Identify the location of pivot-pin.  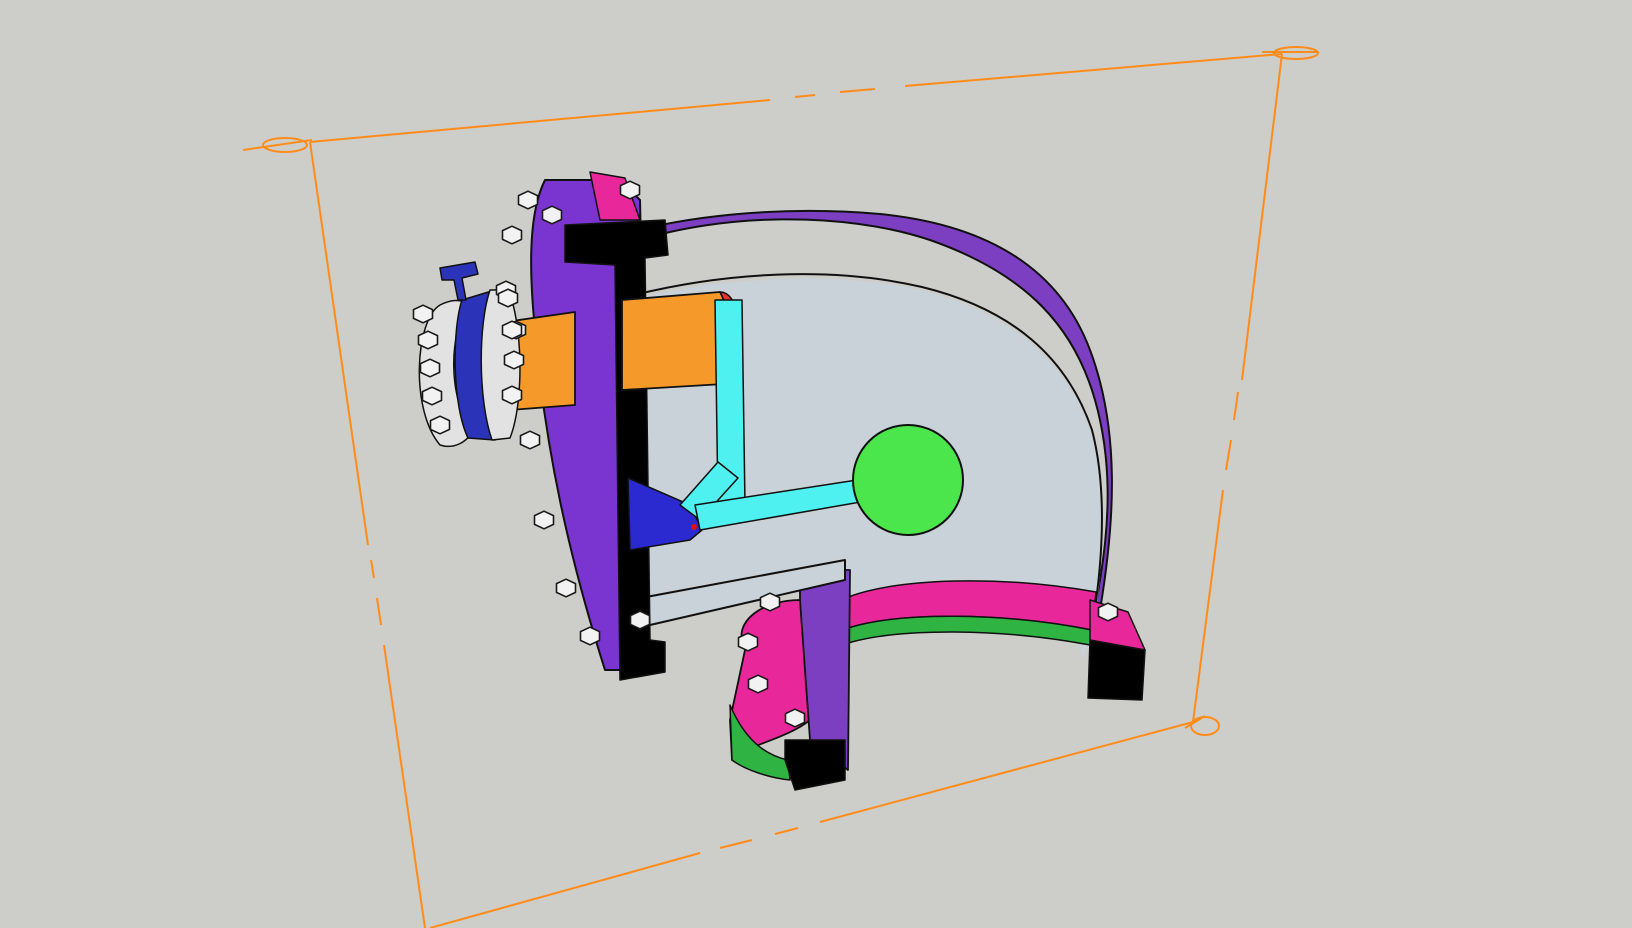
(694, 527).